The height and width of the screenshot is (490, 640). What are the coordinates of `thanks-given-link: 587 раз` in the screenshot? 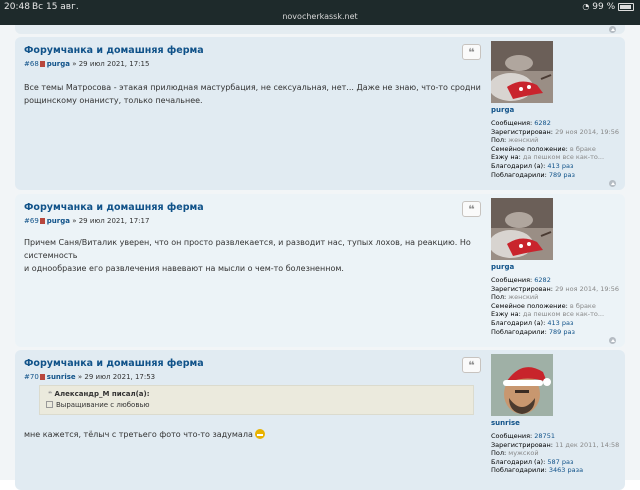 It's located at (560, 462).